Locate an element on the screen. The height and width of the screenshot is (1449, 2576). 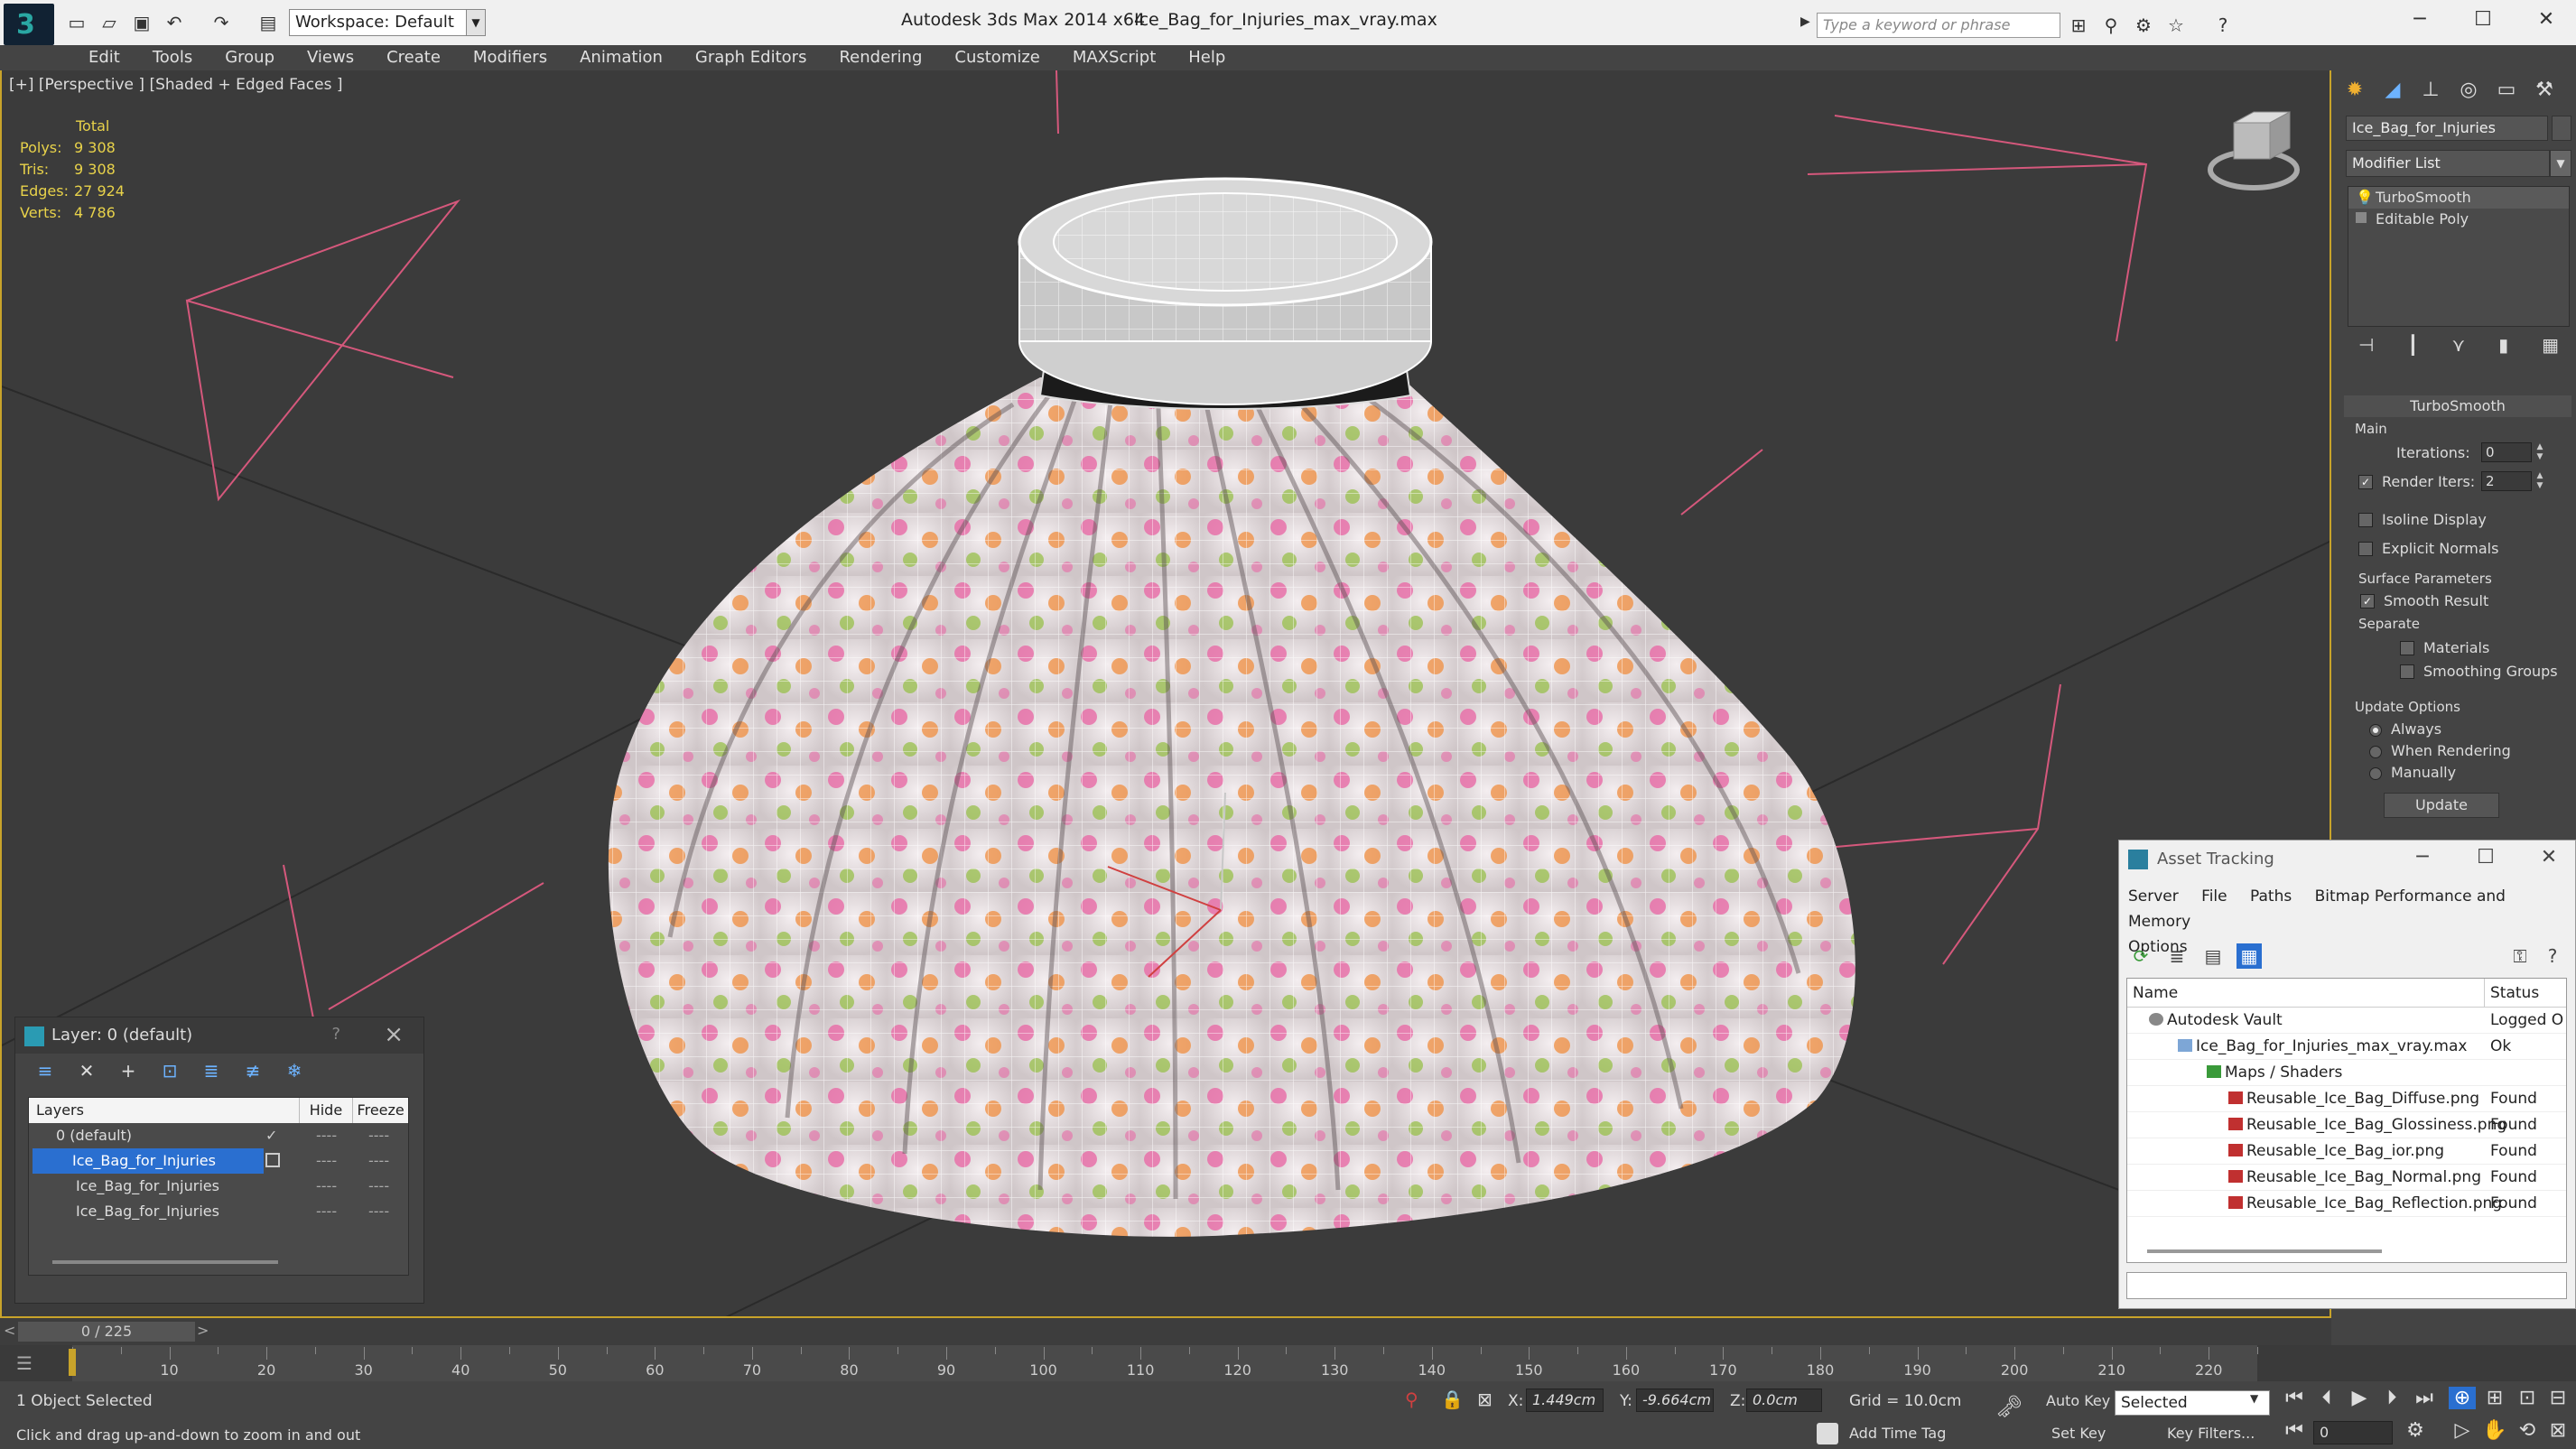
project-folder-icon: ▤ is located at coordinates (268, 22).